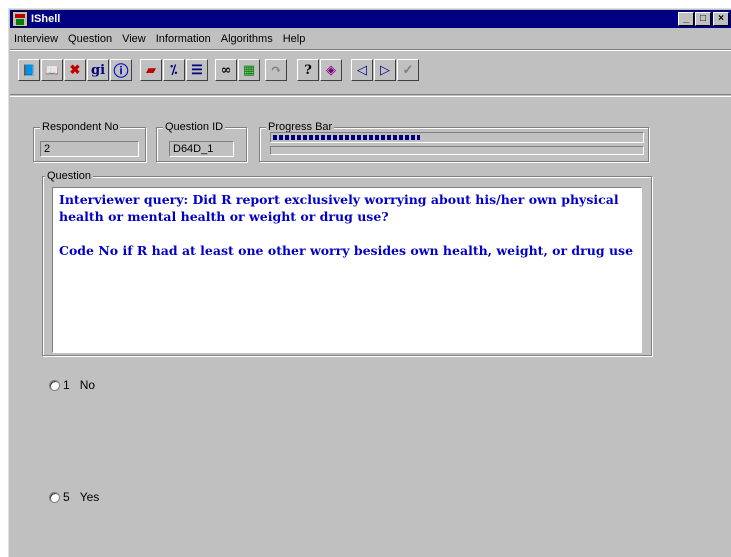  What do you see at coordinates (54, 497) in the screenshot?
I see `radio-yes` at bounding box center [54, 497].